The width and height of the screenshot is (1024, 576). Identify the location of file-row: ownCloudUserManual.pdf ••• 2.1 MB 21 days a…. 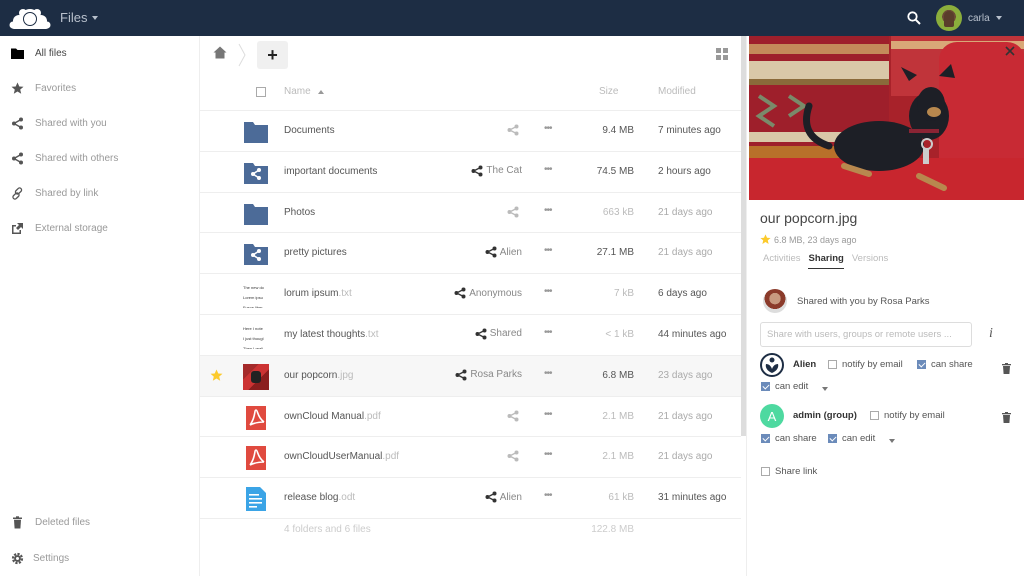
(470, 458).